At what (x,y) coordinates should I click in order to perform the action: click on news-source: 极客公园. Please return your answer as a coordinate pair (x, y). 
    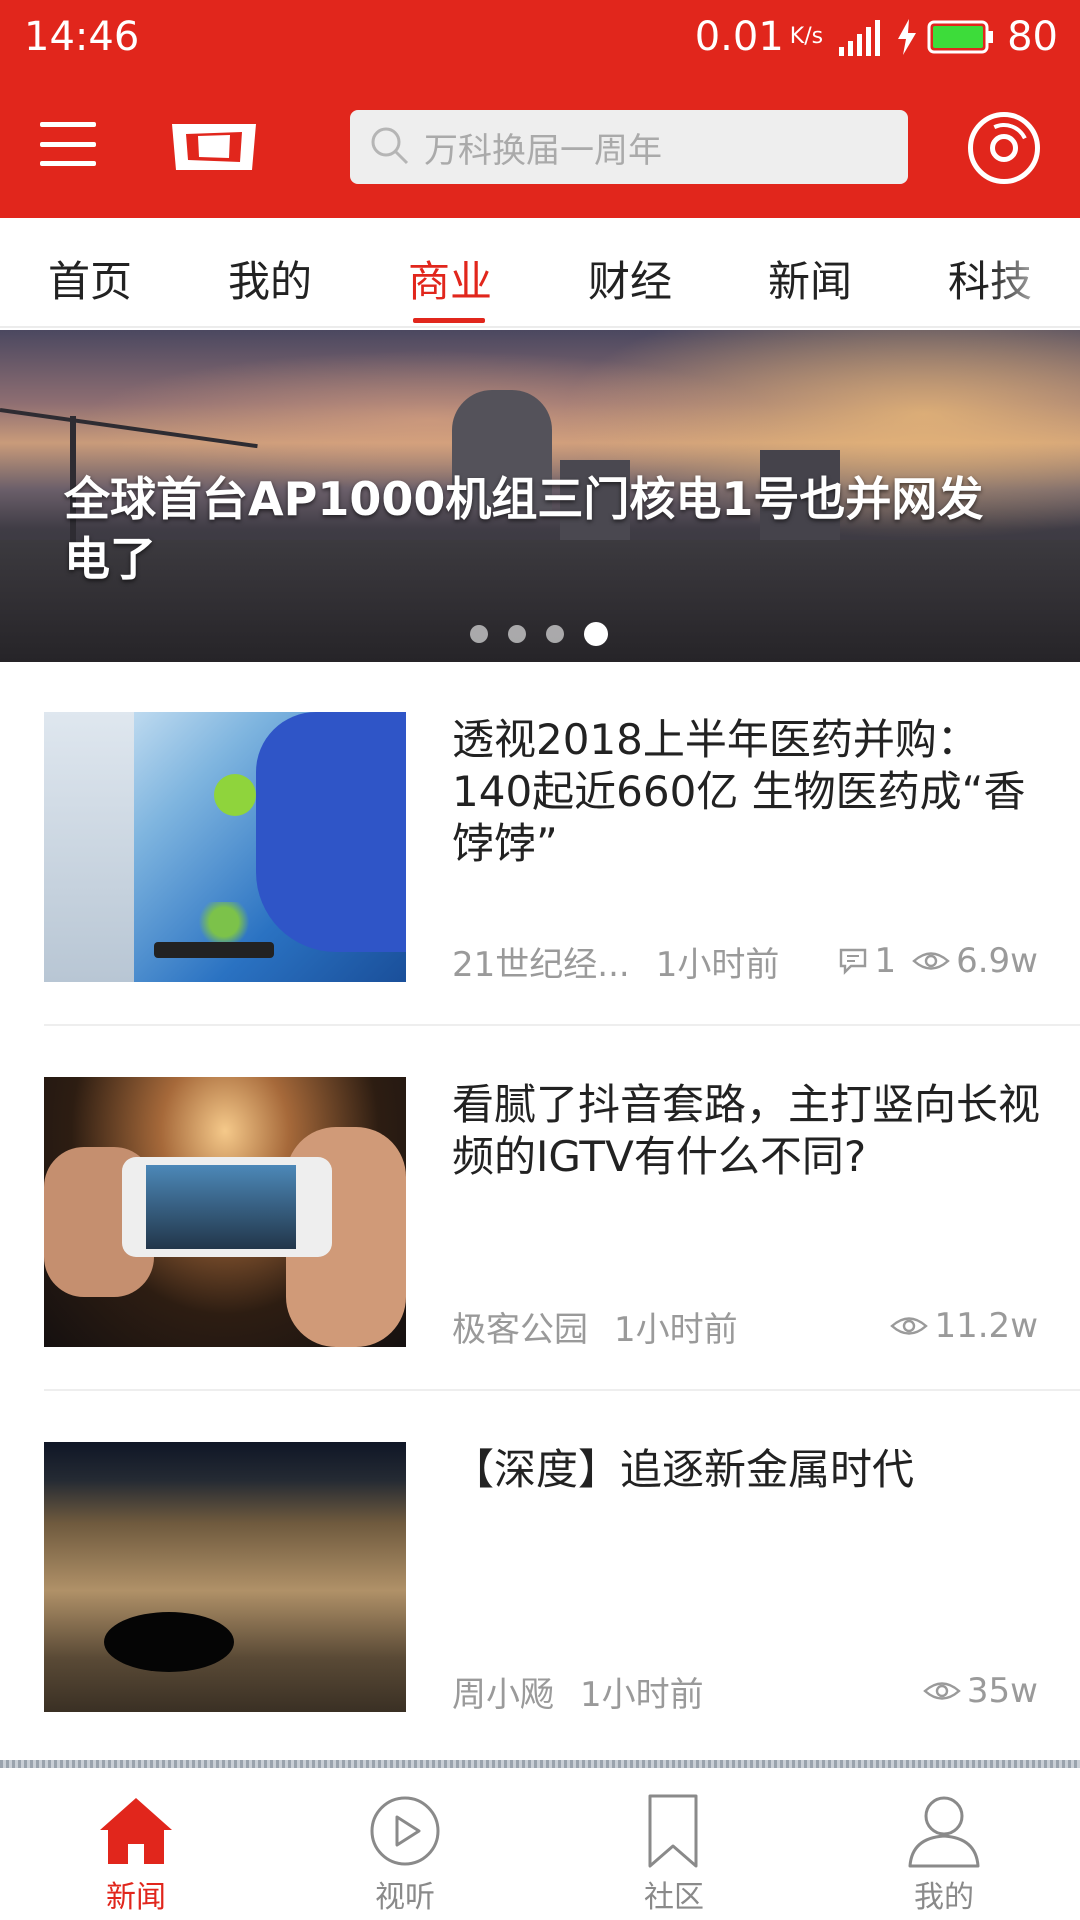
    Looking at the image, I should click on (520, 1329).